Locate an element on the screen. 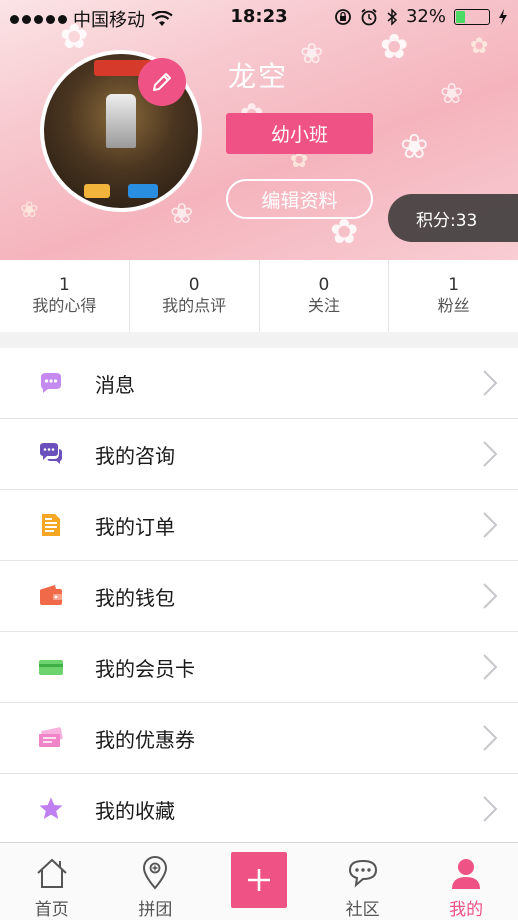  member-card-icon is located at coordinates (51, 667).